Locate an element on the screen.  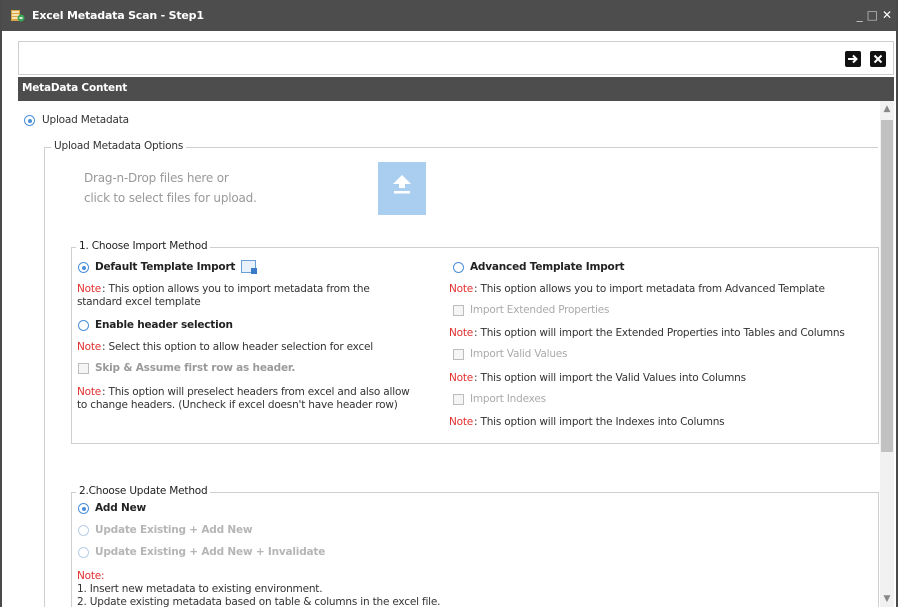
scroll-thumb is located at coordinates (887, 286).